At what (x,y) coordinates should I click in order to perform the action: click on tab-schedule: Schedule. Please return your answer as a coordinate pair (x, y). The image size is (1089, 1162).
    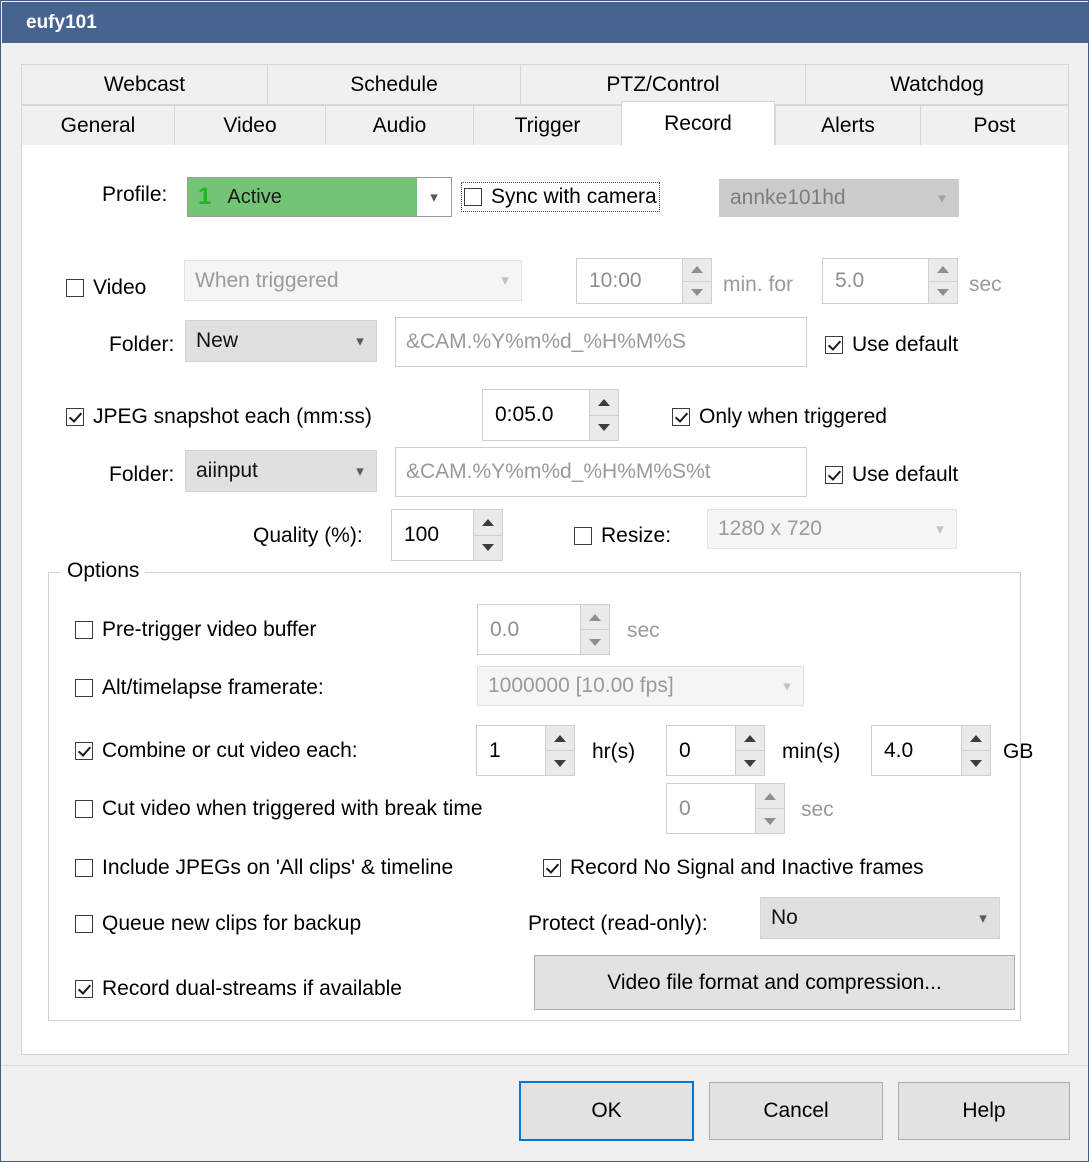
    Looking at the image, I should click on (393, 84).